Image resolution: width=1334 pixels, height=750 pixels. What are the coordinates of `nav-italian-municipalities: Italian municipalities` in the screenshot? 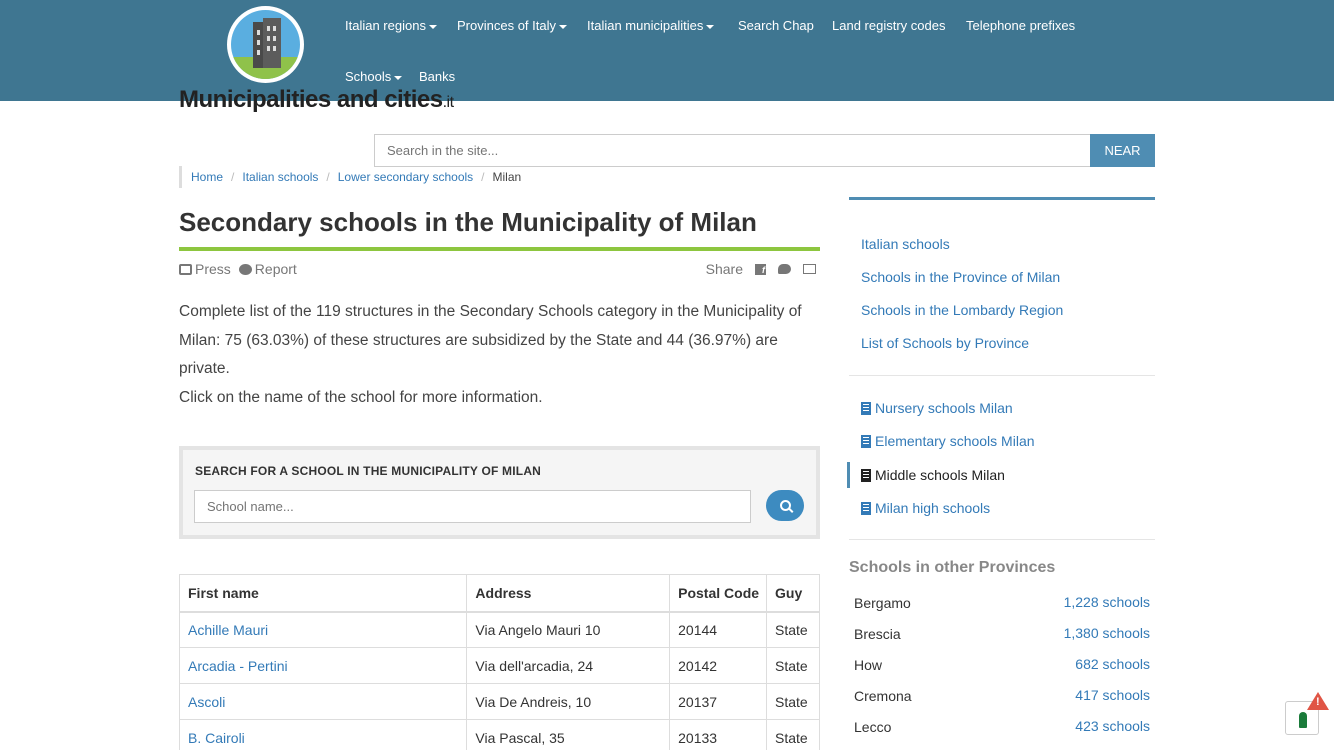 It's located at (651, 25).